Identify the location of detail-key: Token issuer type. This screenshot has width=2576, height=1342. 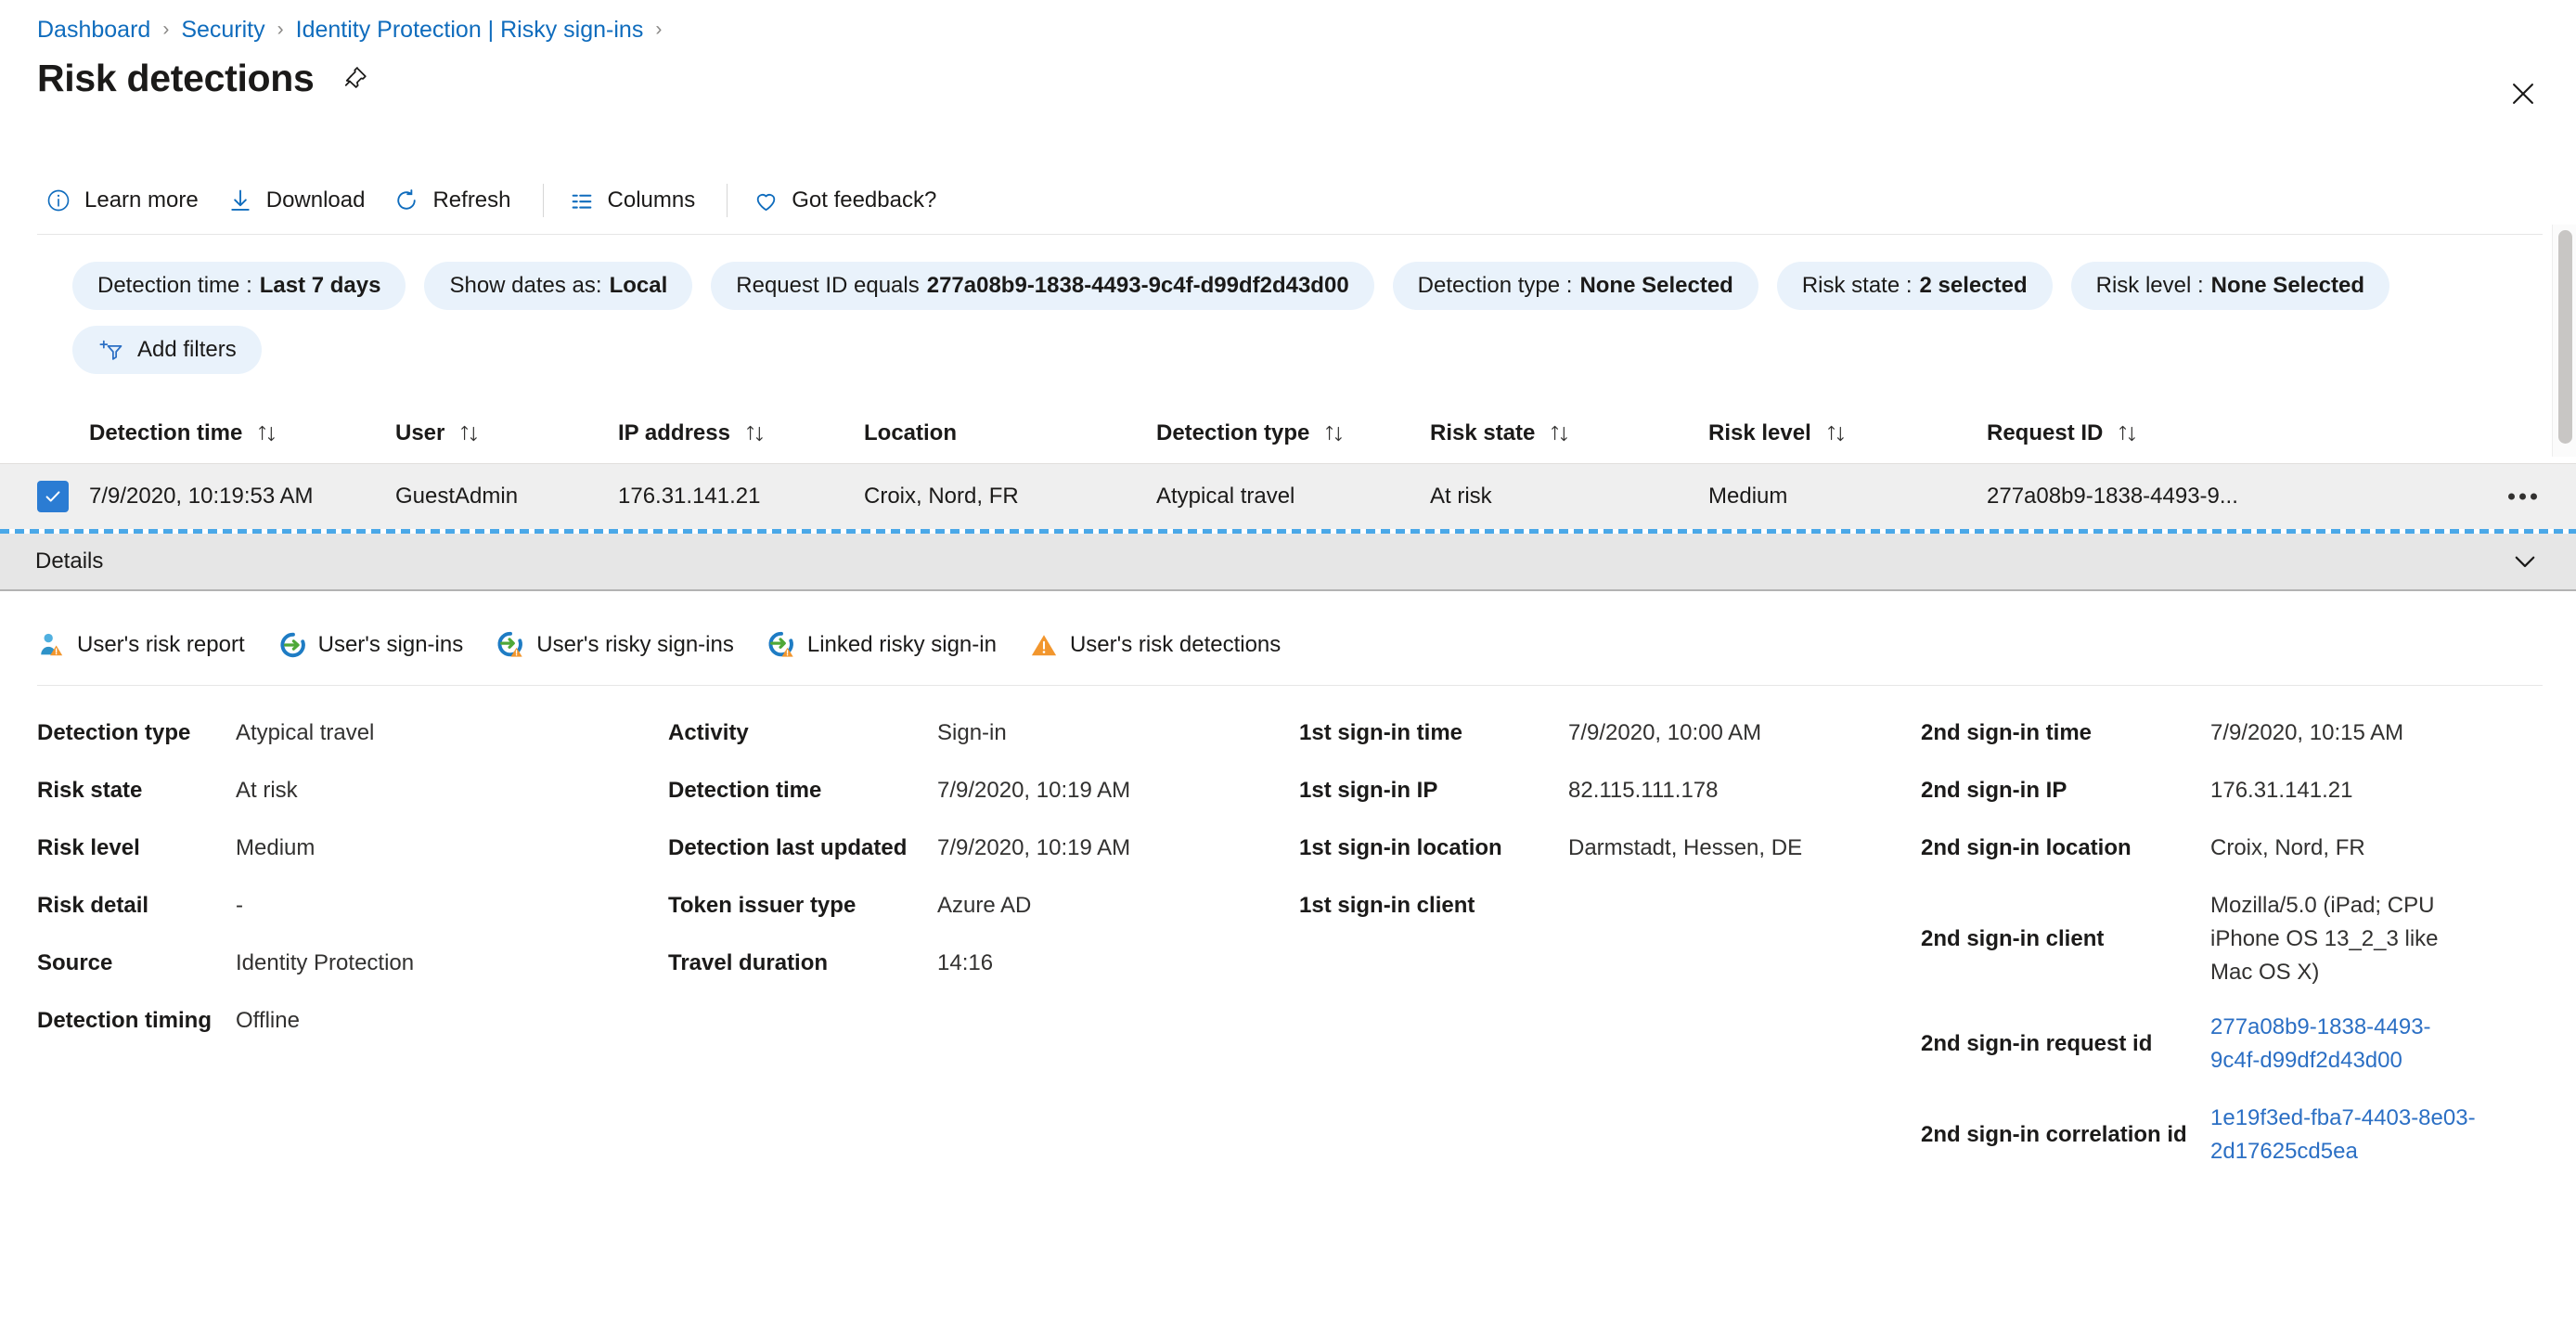
(763, 906).